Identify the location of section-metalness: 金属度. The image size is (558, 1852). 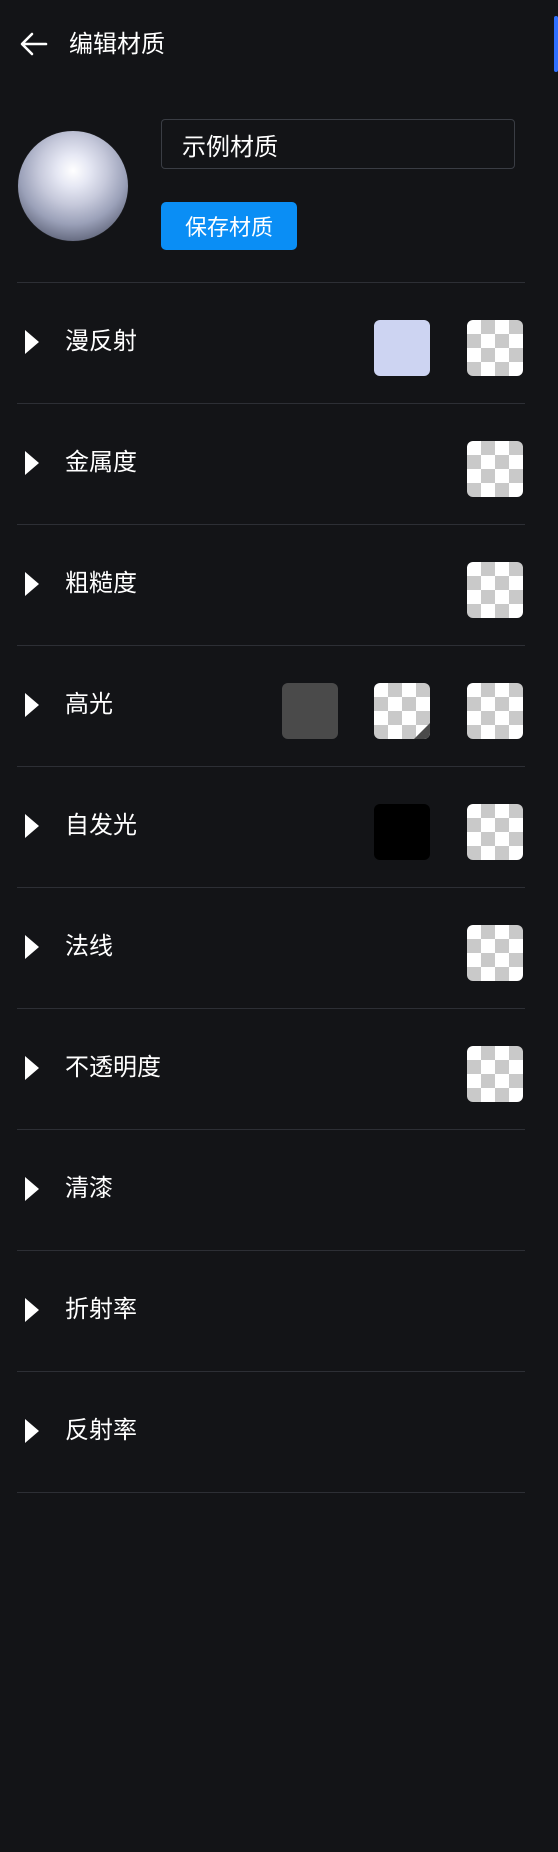
(271, 464).